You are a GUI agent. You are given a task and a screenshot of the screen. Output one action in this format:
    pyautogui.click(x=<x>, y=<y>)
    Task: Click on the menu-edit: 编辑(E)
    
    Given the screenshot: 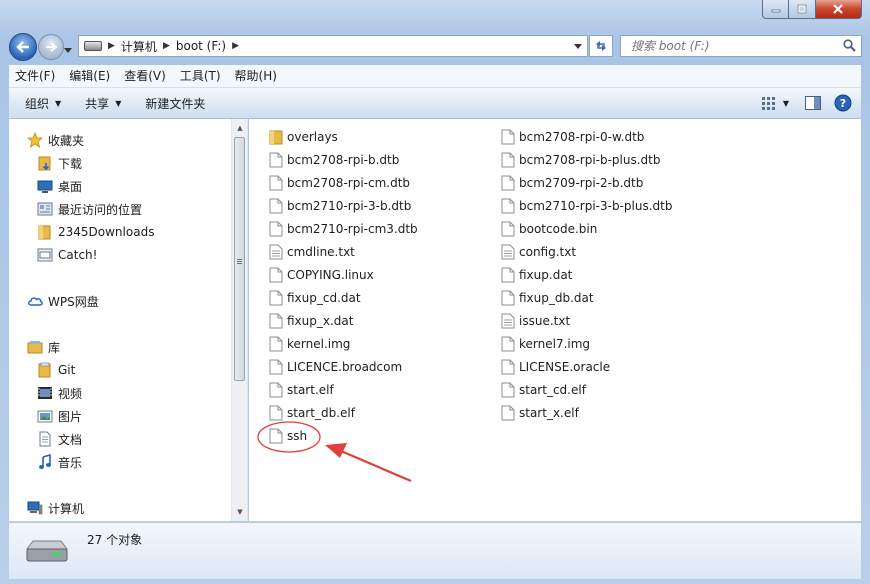 What is the action you would take?
    pyautogui.click(x=89, y=76)
    